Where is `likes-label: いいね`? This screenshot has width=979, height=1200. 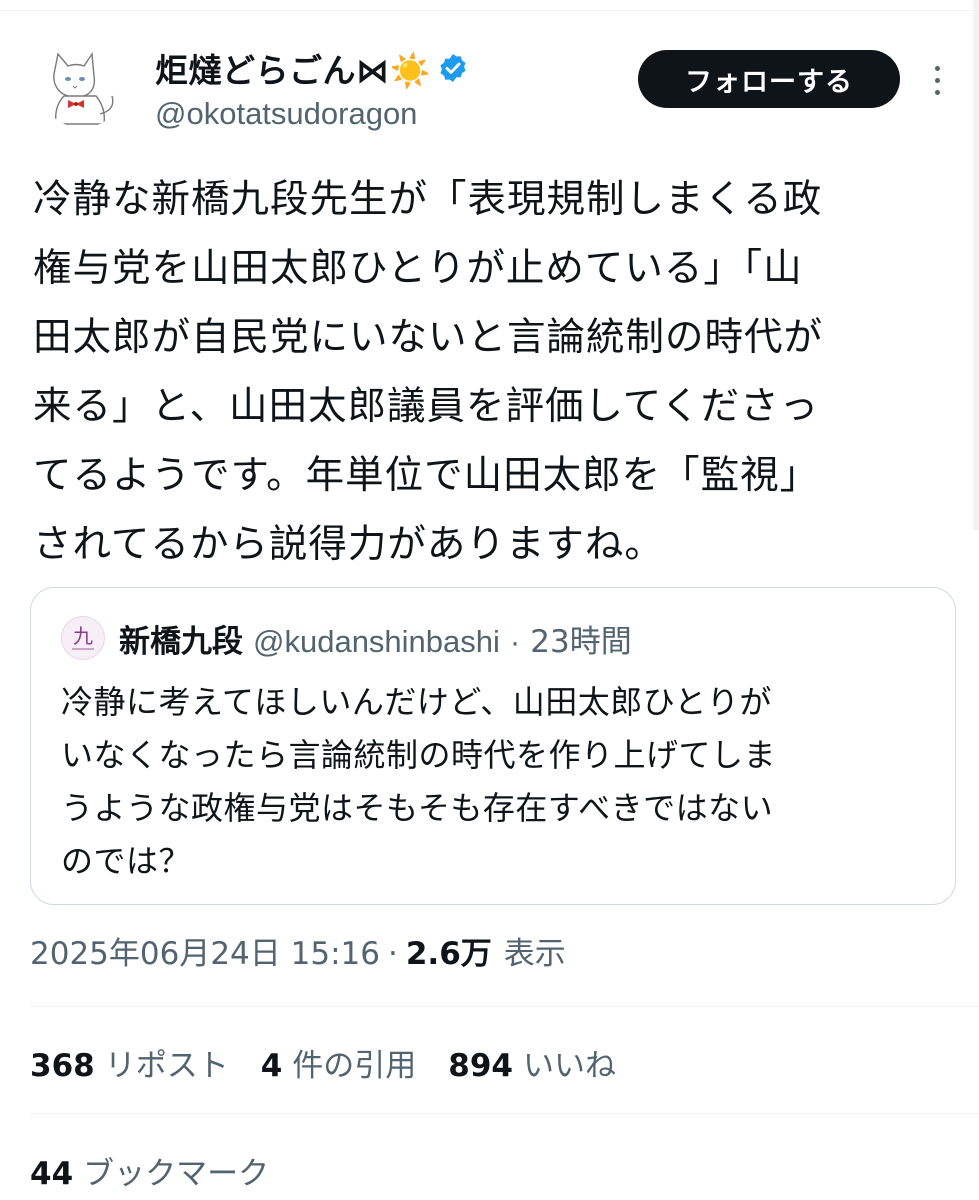 likes-label: いいね is located at coordinates (570, 1066).